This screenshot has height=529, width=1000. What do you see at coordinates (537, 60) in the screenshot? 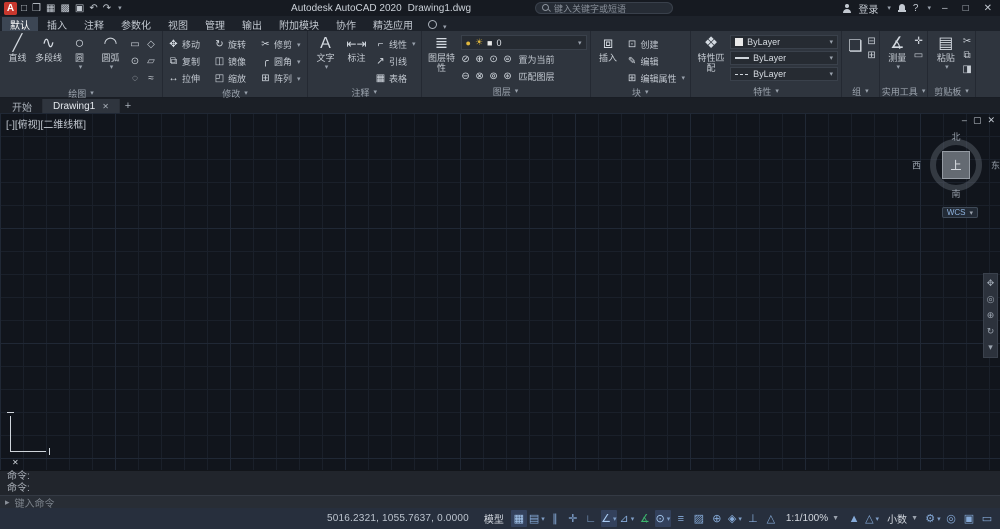
I see `make-current-button: 置为当前` at bounding box center [537, 60].